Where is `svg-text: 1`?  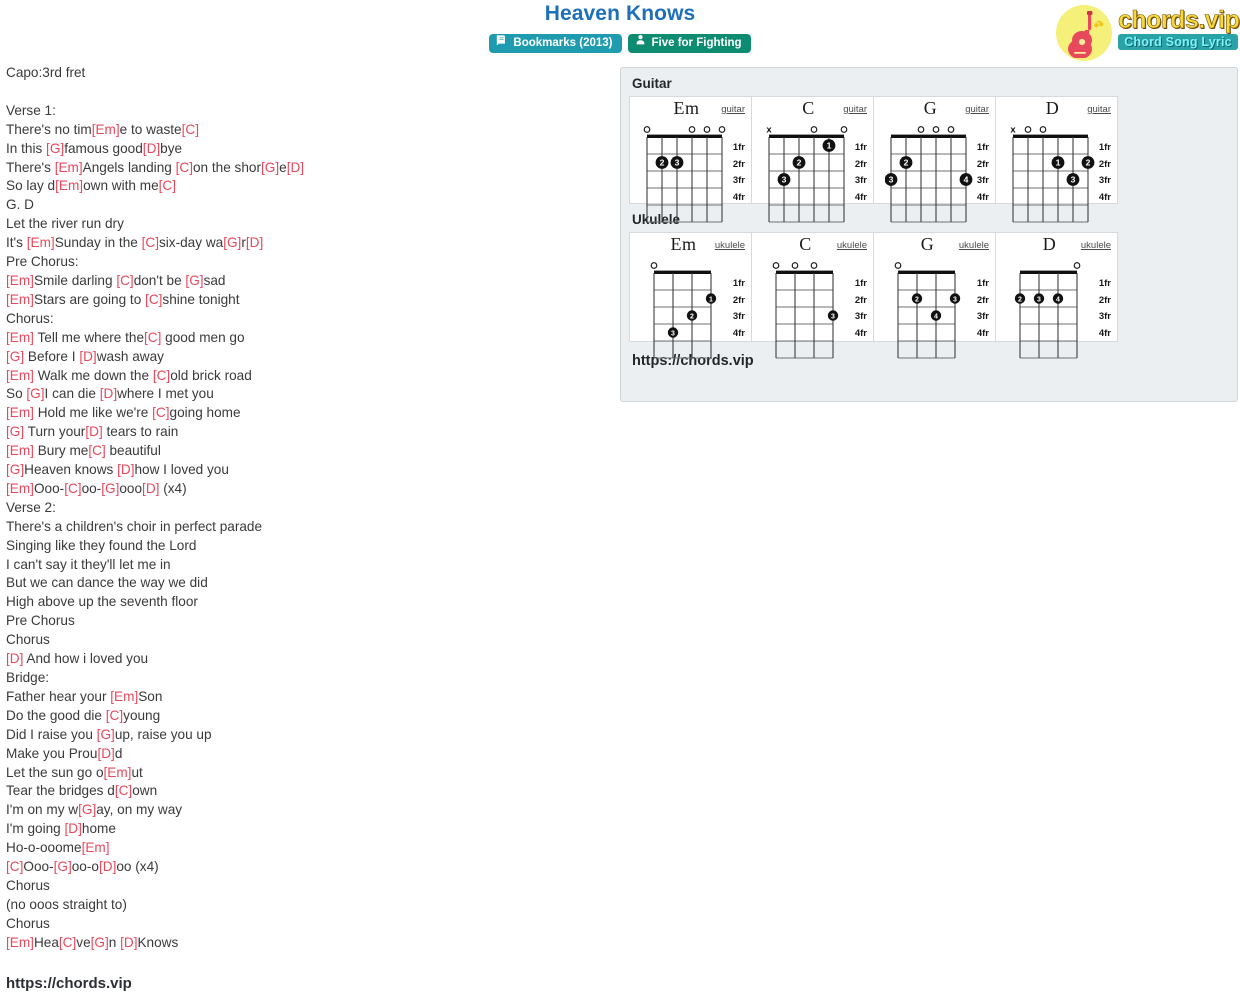
svg-text: 1 is located at coordinates (1058, 163).